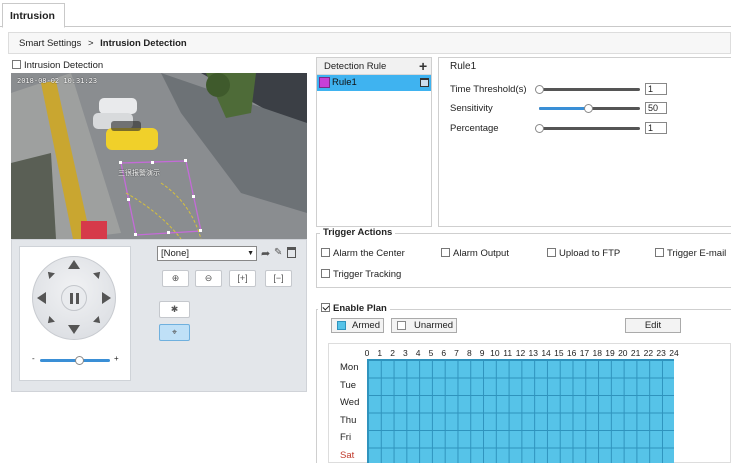 This screenshot has height=463, width=731. What do you see at coordinates (324, 82) in the screenshot?
I see `rule-color-swatch` at bounding box center [324, 82].